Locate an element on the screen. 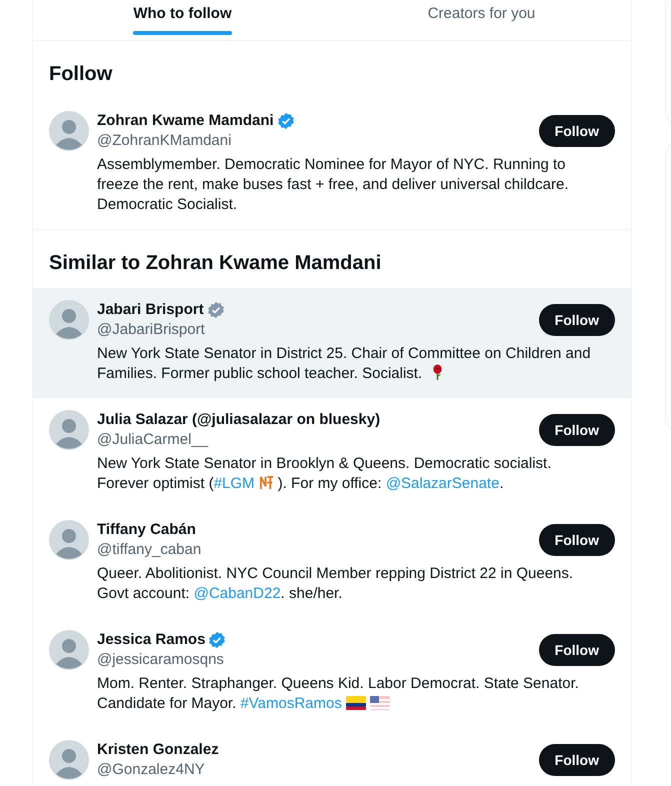 The image size is (671, 786). monogram-logo-icon is located at coordinates (266, 482).